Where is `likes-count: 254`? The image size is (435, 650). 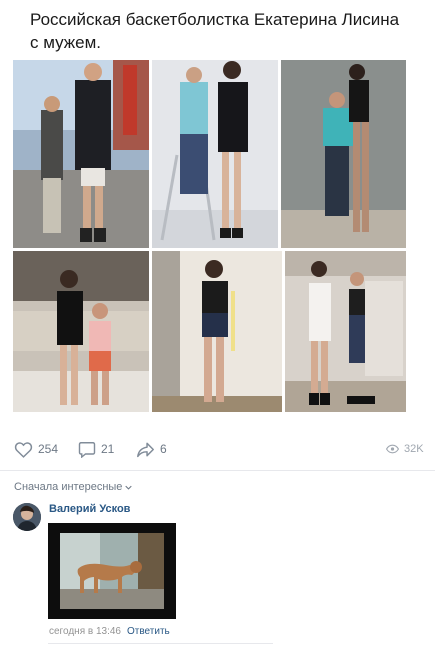
likes-count: 254 is located at coordinates (48, 449).